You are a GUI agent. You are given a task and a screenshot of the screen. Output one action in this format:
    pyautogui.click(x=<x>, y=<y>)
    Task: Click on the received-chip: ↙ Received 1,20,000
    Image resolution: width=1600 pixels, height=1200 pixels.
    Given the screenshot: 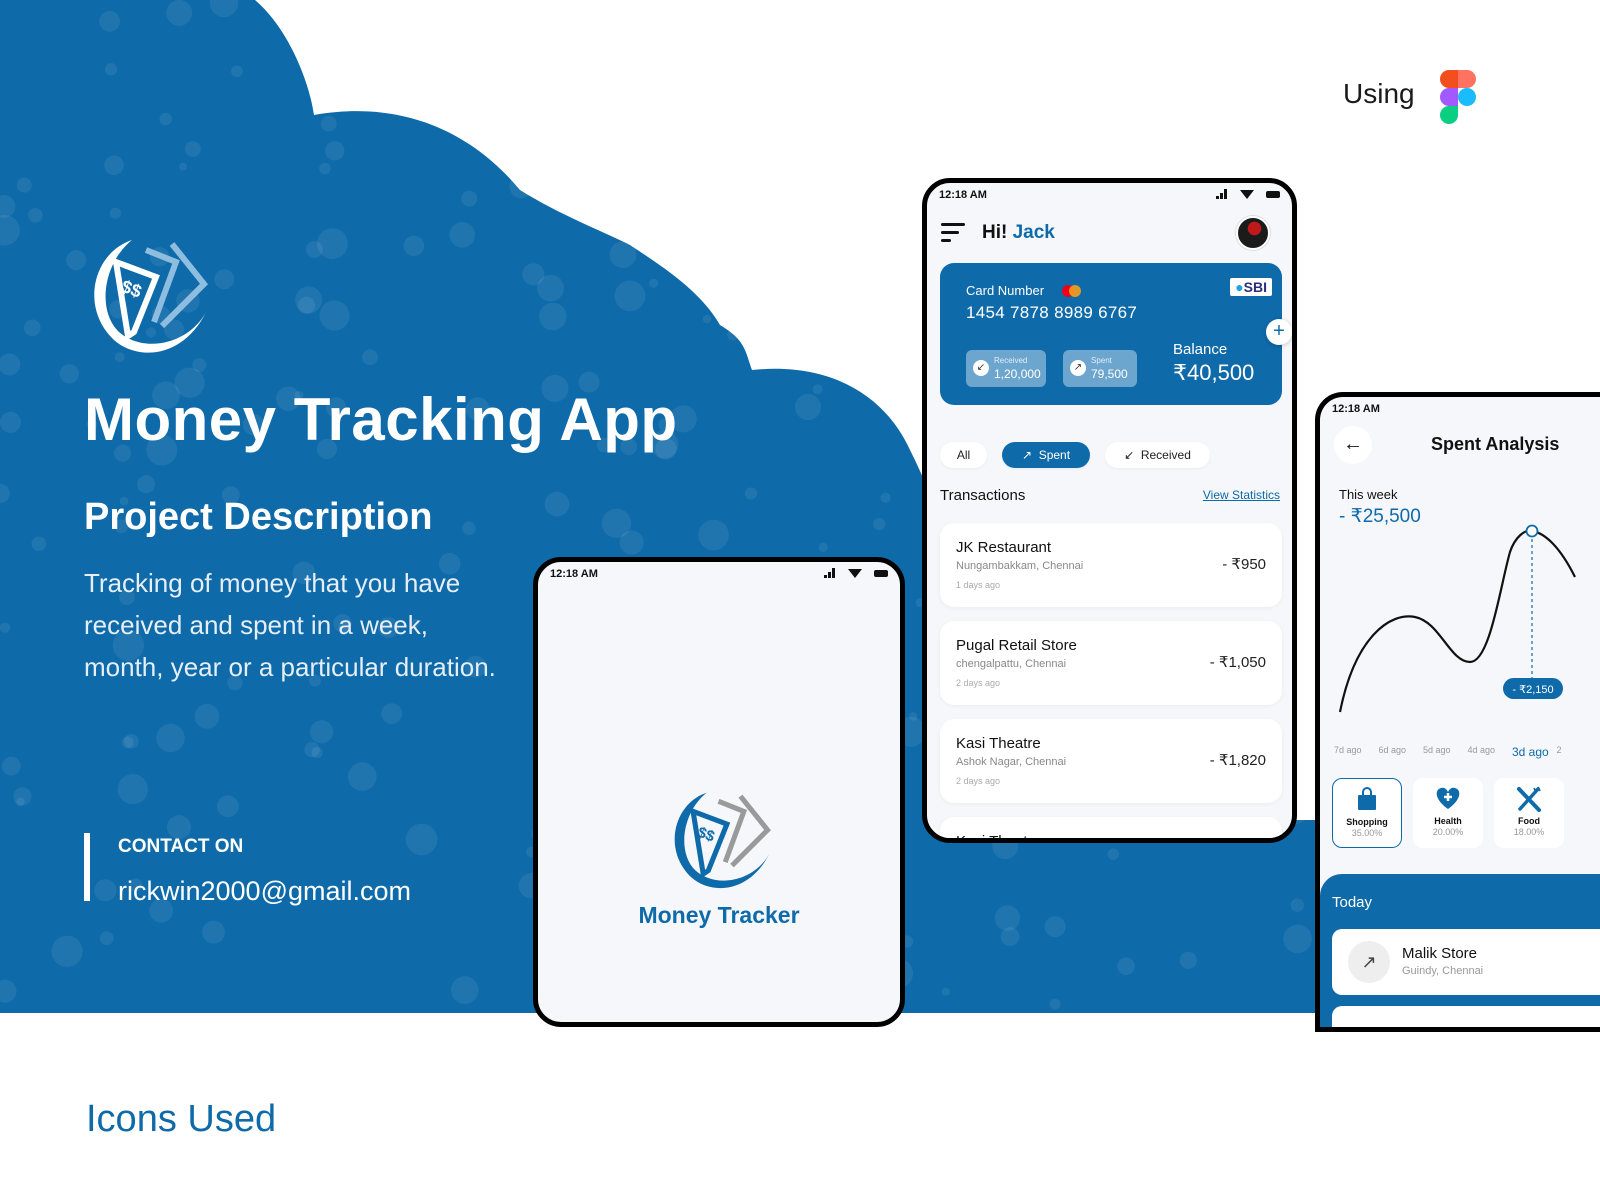 What is the action you would take?
    pyautogui.click(x=1006, y=368)
    